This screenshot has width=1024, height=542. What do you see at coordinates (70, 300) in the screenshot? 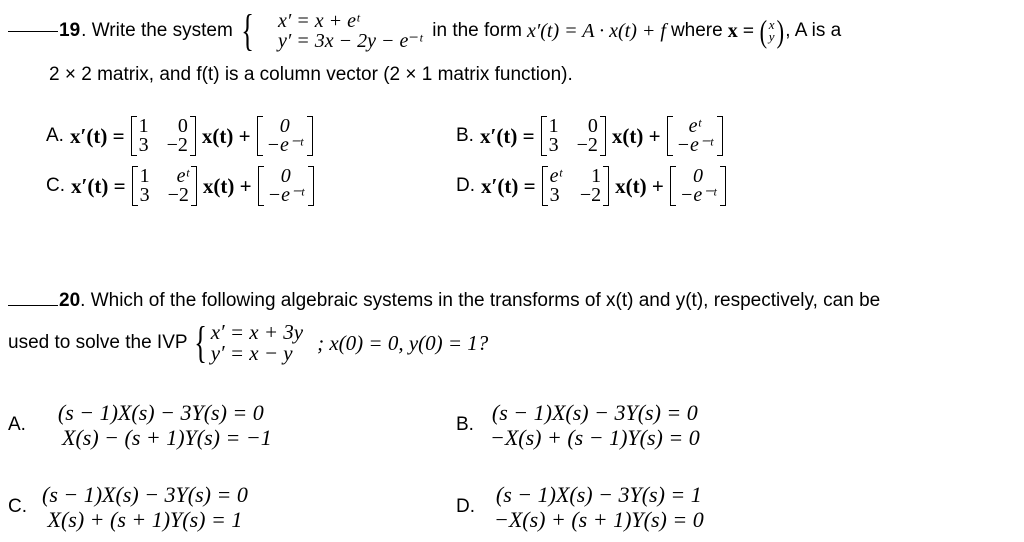
I see `question-number-20: 20` at bounding box center [70, 300].